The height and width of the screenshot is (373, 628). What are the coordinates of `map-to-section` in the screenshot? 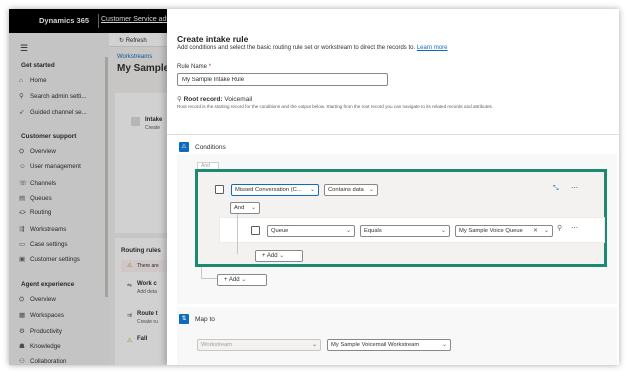 It's located at (397, 336).